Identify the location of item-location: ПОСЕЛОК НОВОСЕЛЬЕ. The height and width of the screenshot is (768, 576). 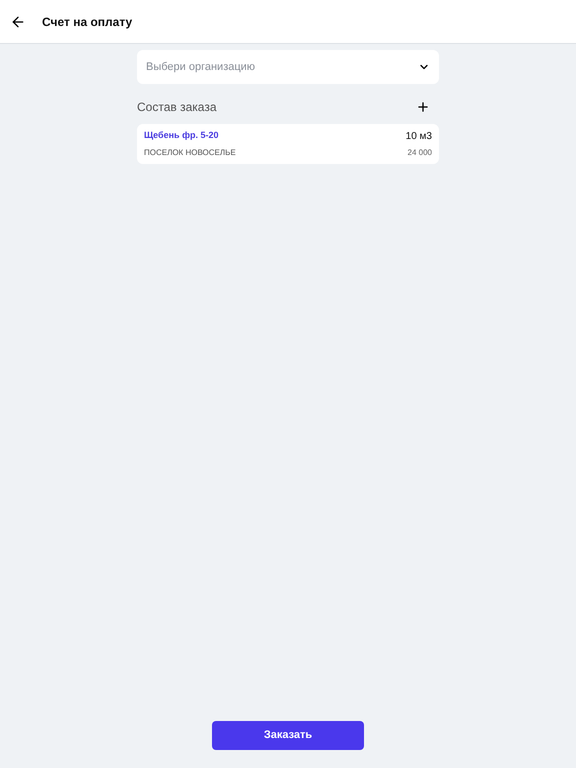
(190, 153).